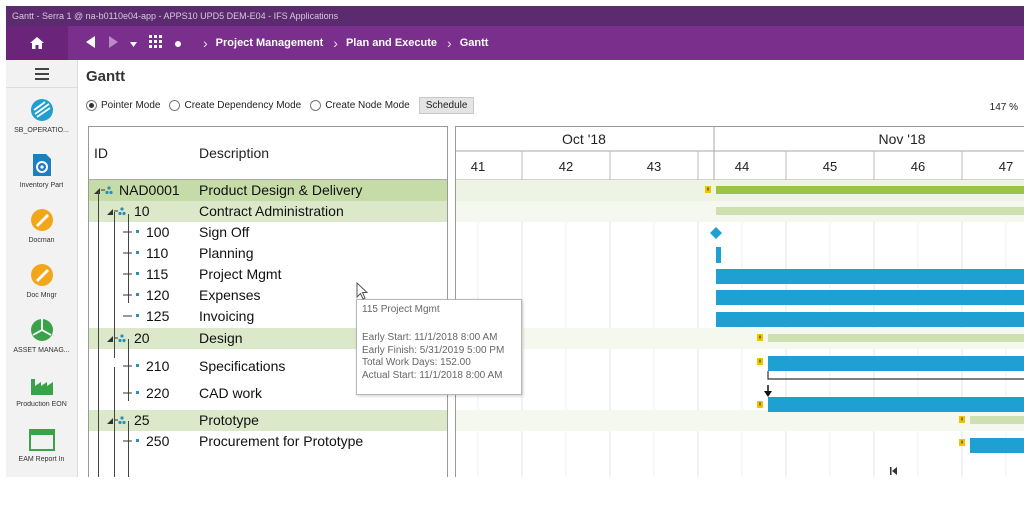 The image size is (1024, 512). I want to click on summary-bar-design, so click(896, 338).